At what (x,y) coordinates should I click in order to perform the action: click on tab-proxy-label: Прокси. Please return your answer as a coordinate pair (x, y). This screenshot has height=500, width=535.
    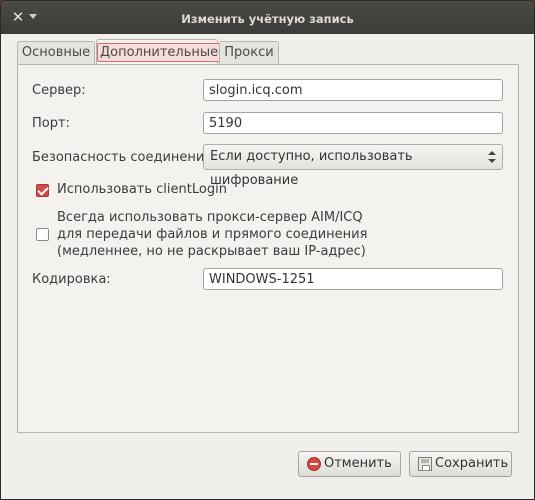
    Looking at the image, I should click on (249, 52).